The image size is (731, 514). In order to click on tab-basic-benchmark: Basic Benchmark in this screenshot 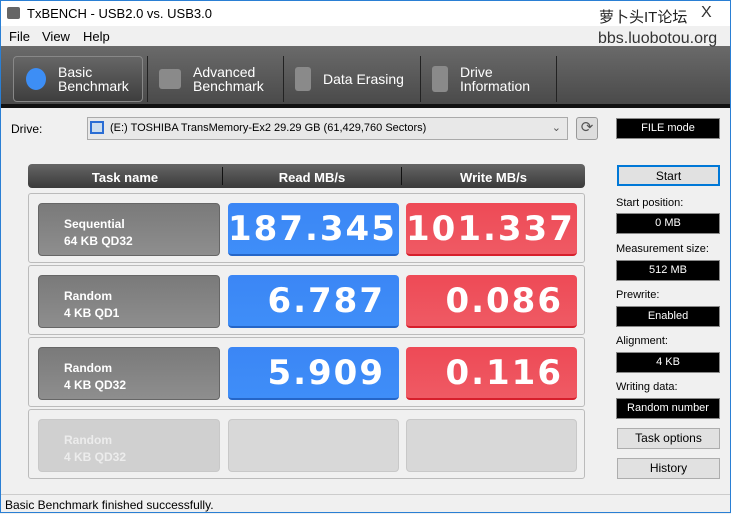, I will do `click(78, 79)`.